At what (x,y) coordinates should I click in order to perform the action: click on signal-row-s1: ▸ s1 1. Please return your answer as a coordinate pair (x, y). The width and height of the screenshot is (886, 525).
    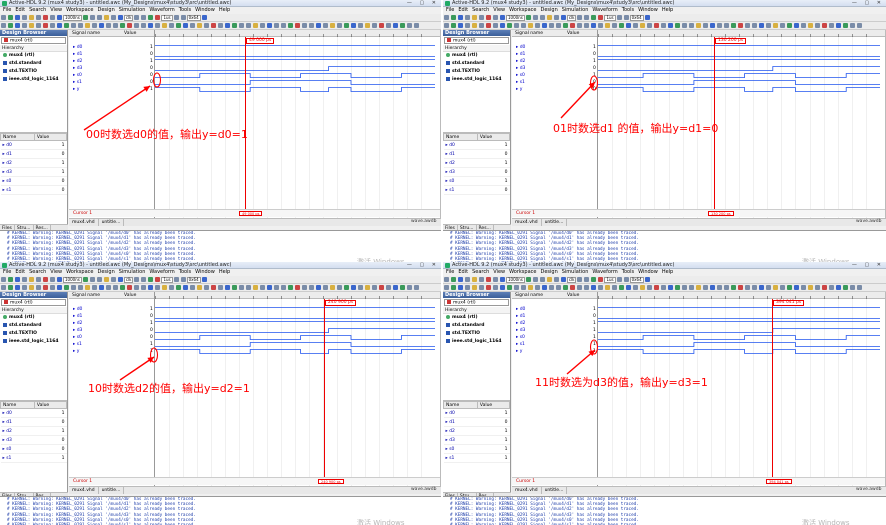
    Looking at the image, I should click on (554, 344).